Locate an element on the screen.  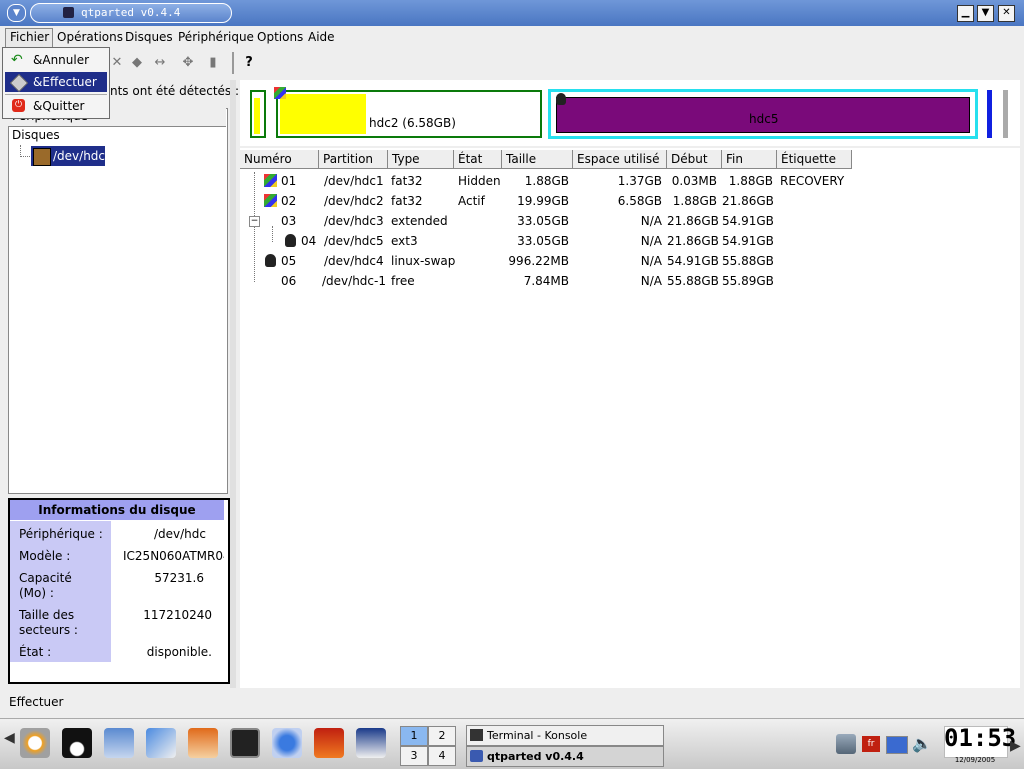
info-label: Taille des secteurs : is located at coordinates (48, 622).